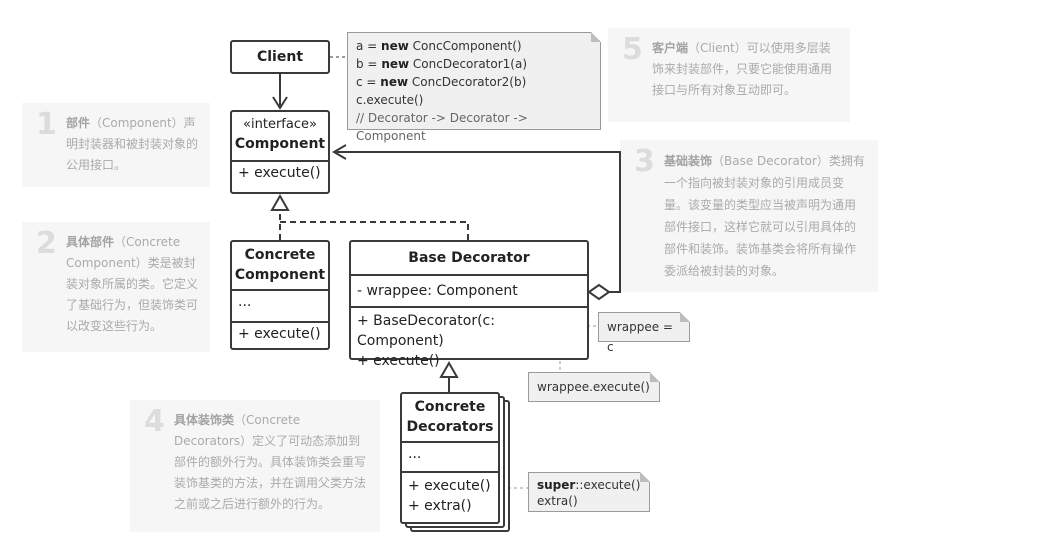 This screenshot has height=556, width=1046. I want to click on class-name: Client, so click(280, 57).